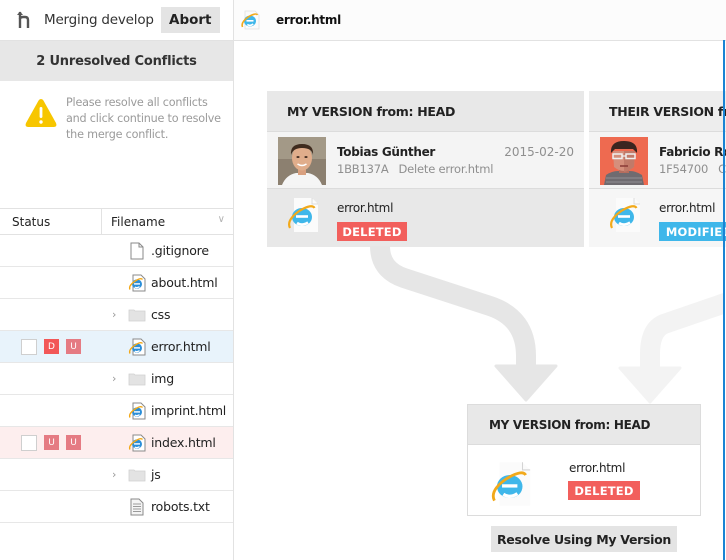  I want to click on filename-cell: imprint.html, so click(169, 411).